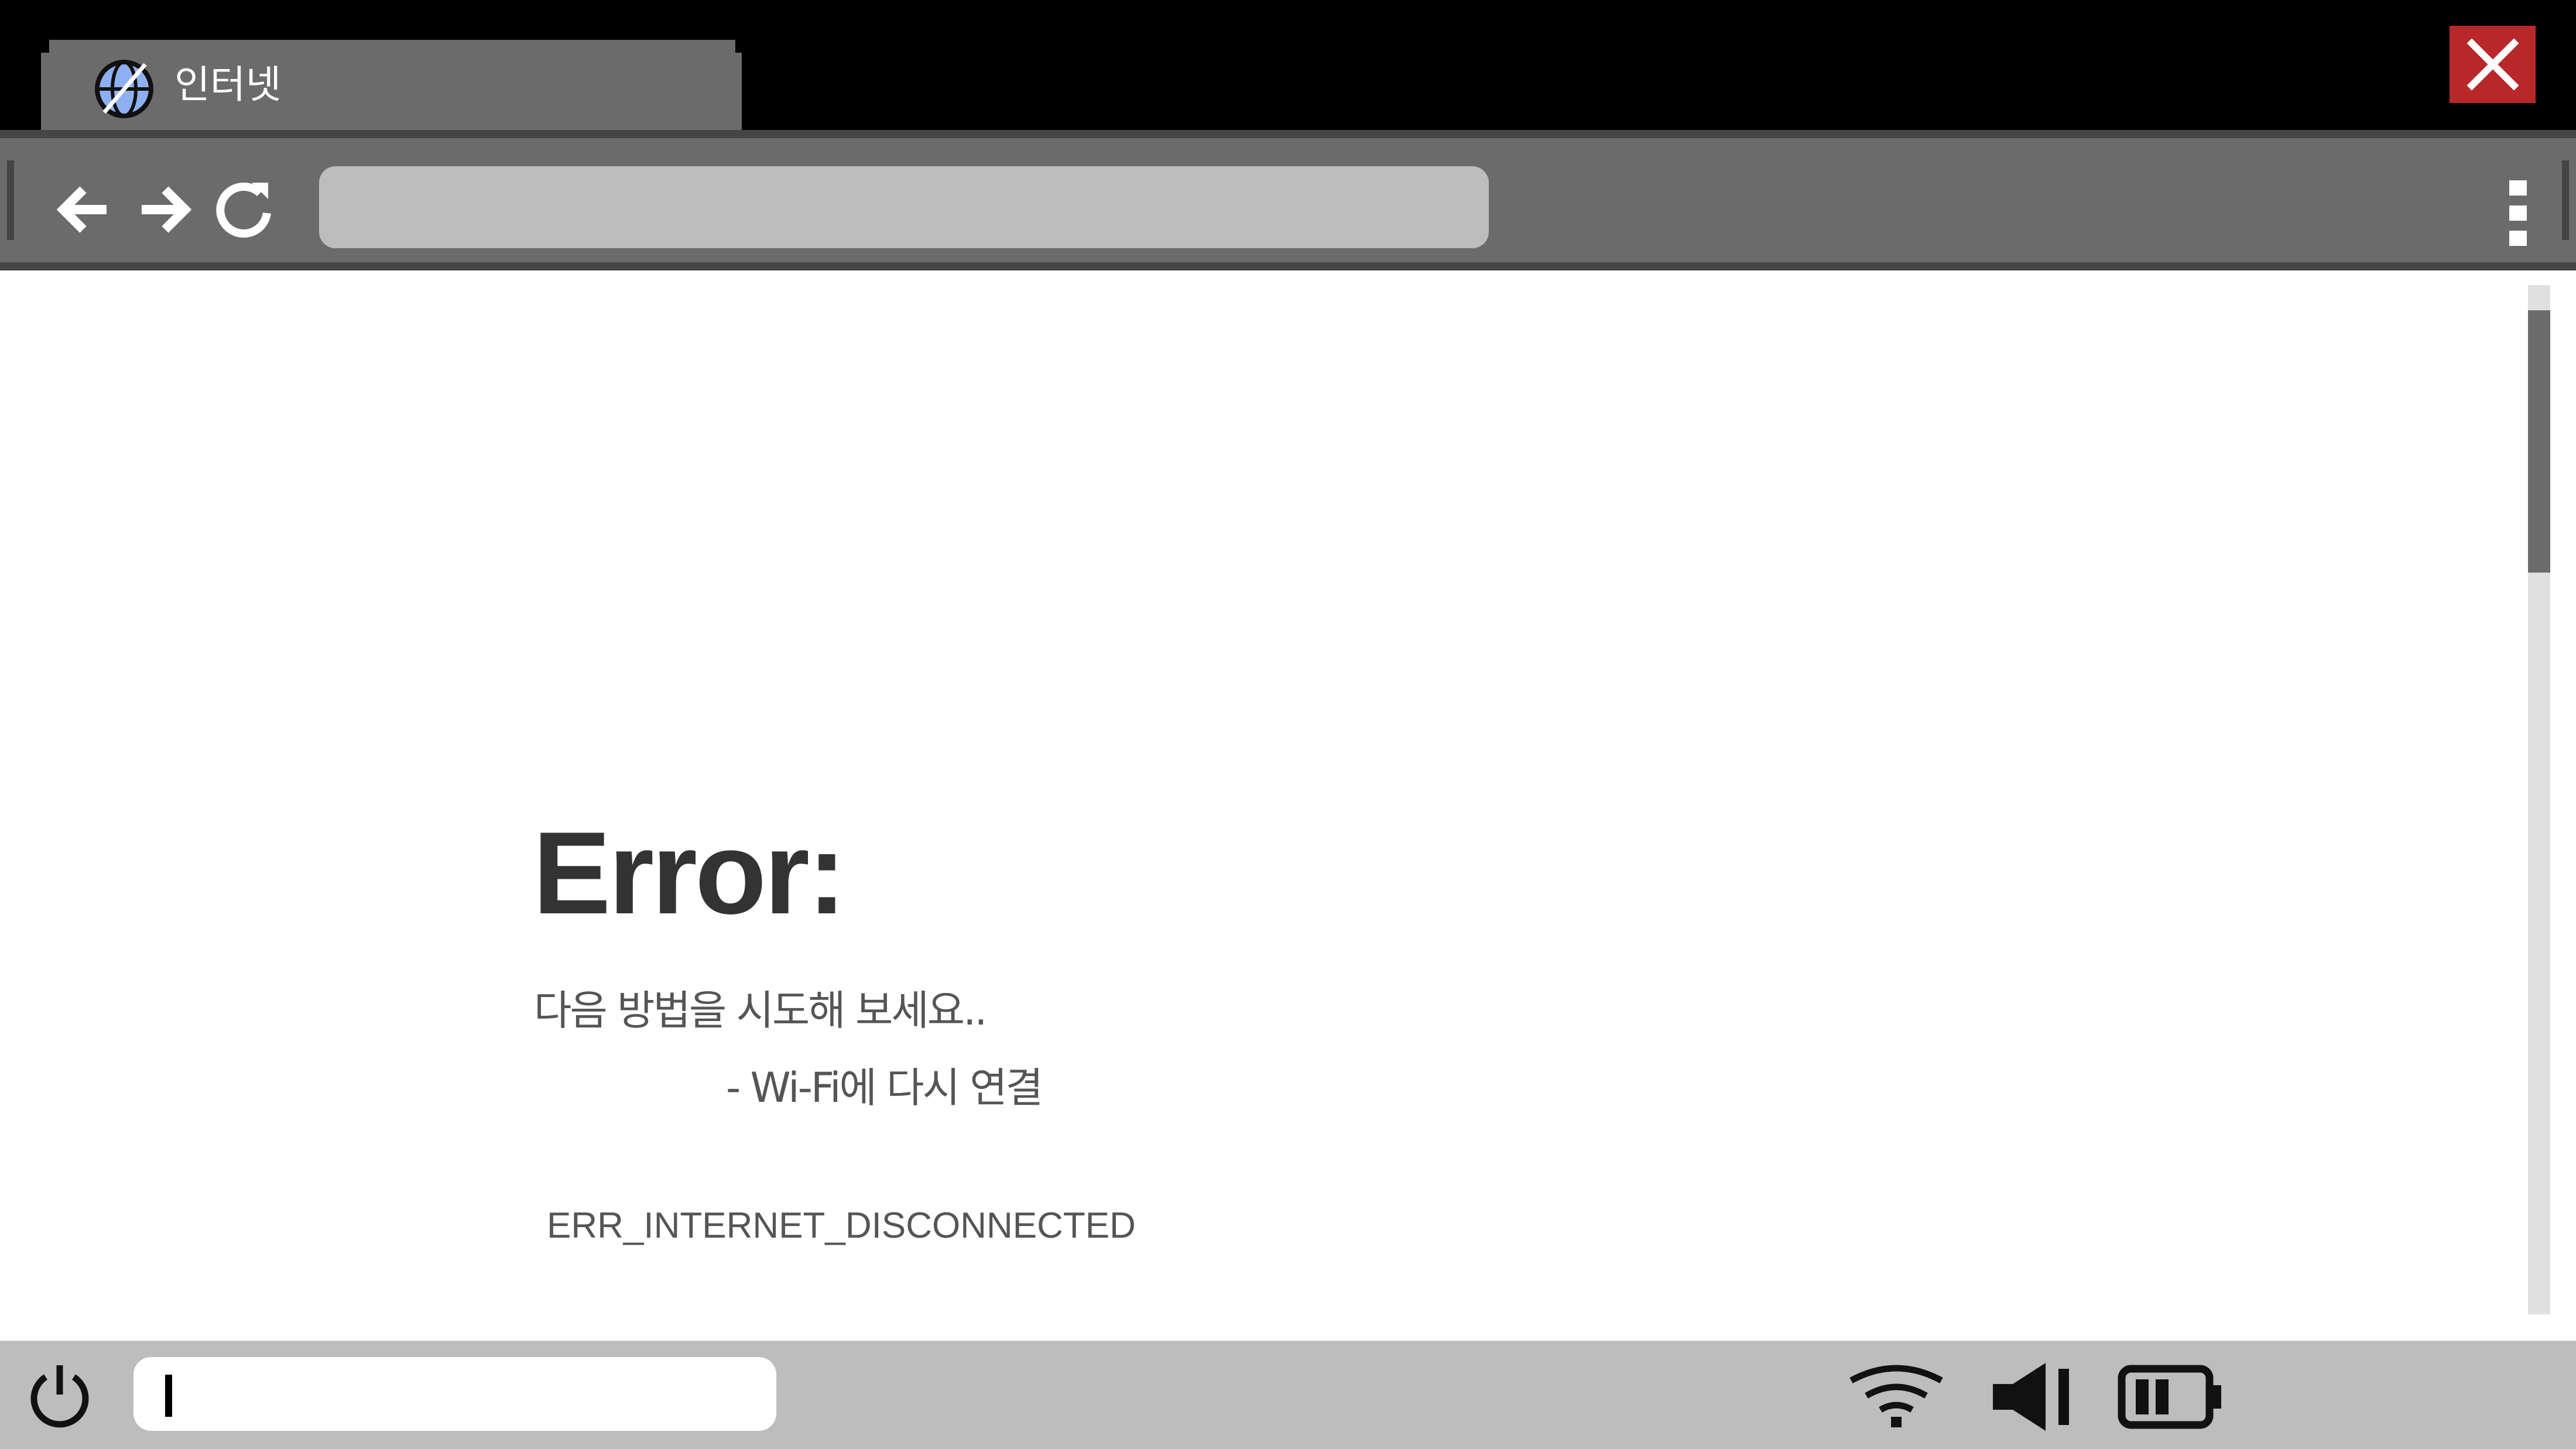  I want to click on title-bar: 인터넷, so click(1288, 65).